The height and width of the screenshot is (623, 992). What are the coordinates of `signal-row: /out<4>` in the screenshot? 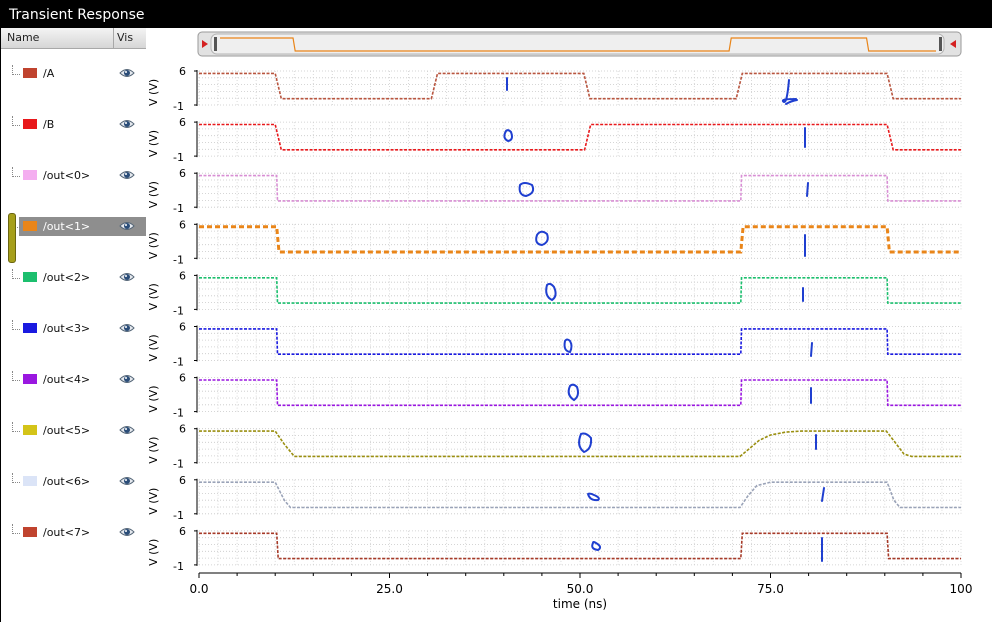 It's located at (73, 380).